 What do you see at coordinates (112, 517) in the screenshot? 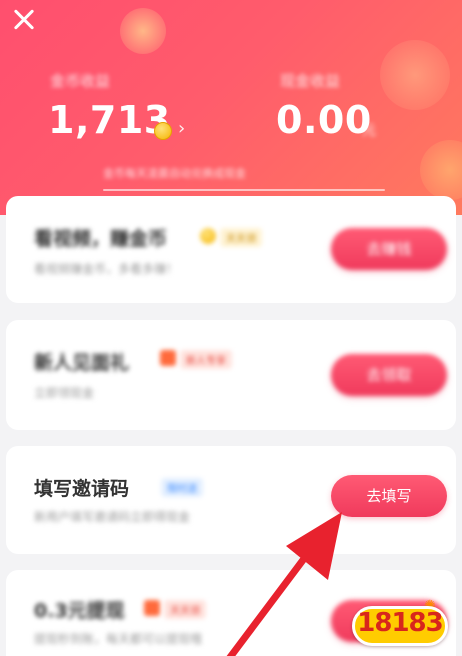
I see `task-subtitle: 新用户填写邀请码立即得现金` at bounding box center [112, 517].